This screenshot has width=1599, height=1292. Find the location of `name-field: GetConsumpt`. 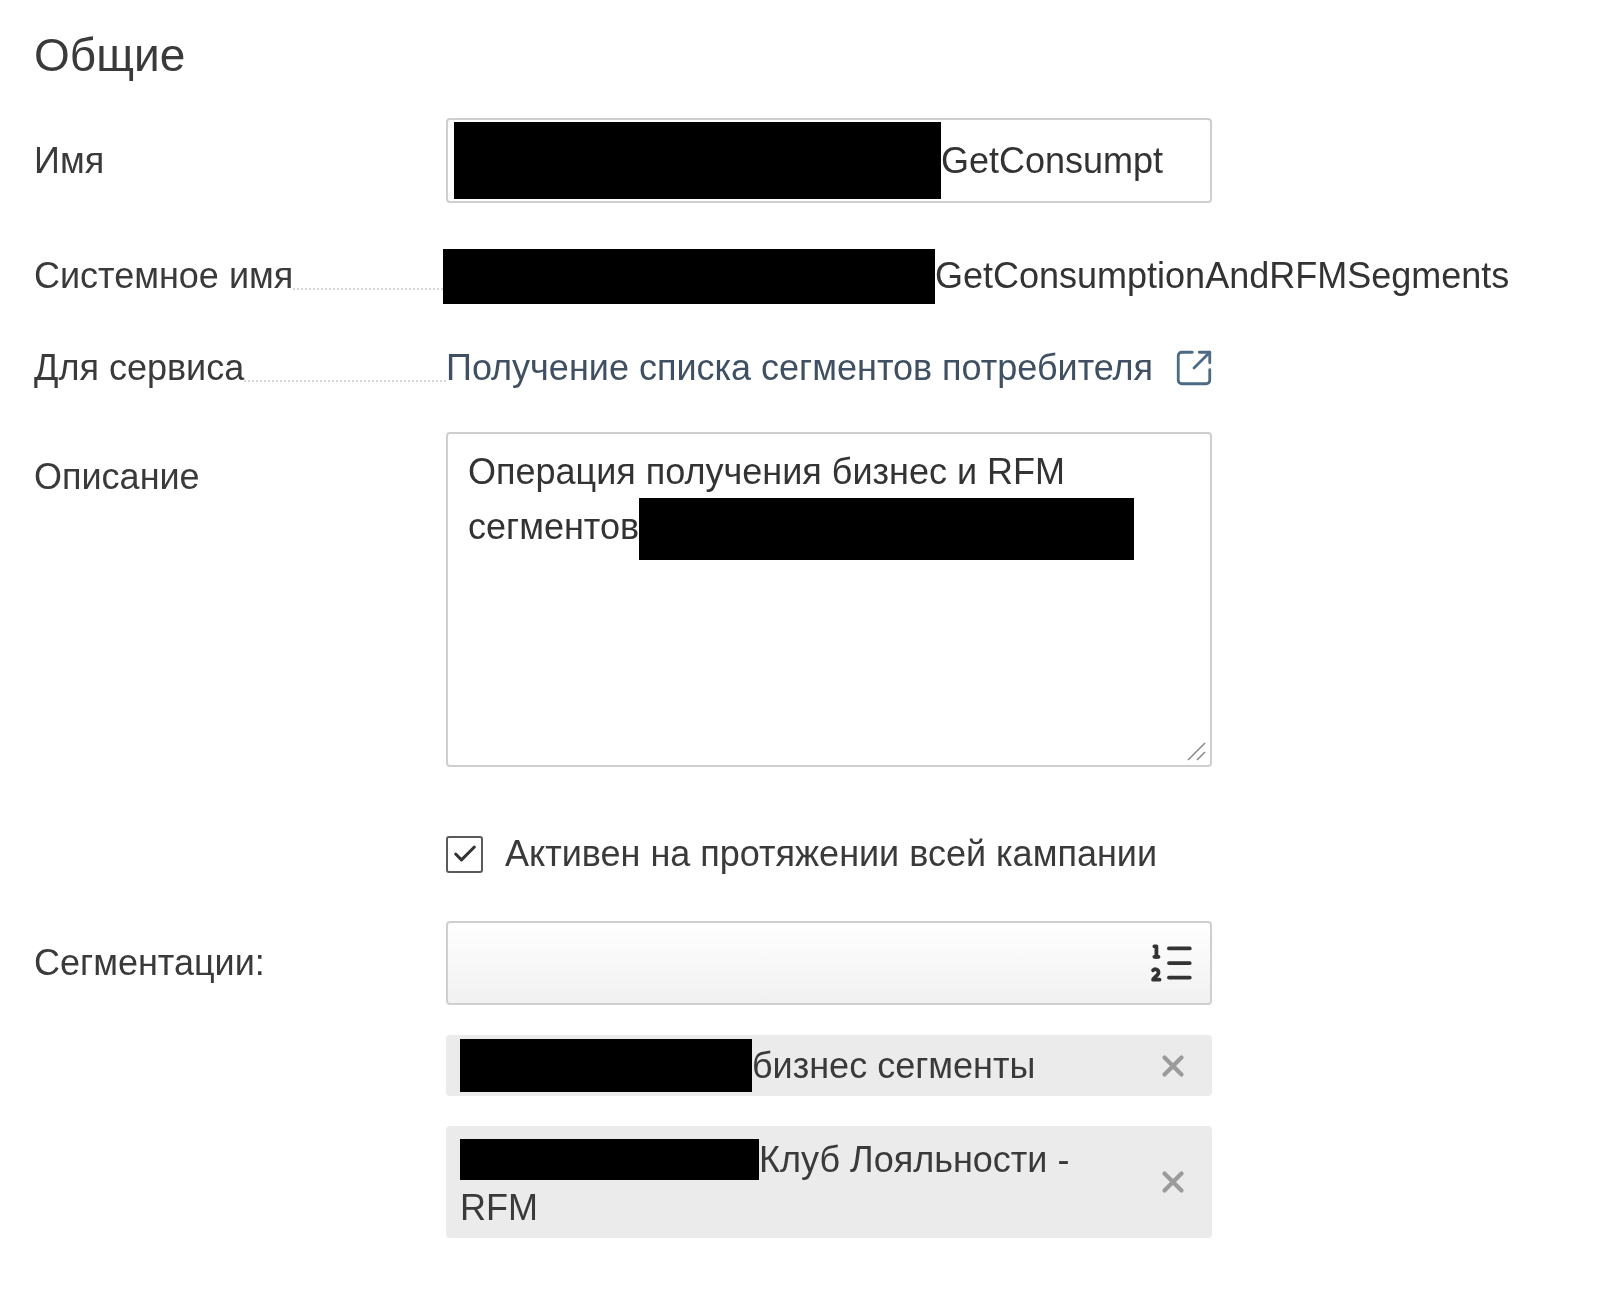

name-field: GetConsumpt is located at coordinates (829, 160).